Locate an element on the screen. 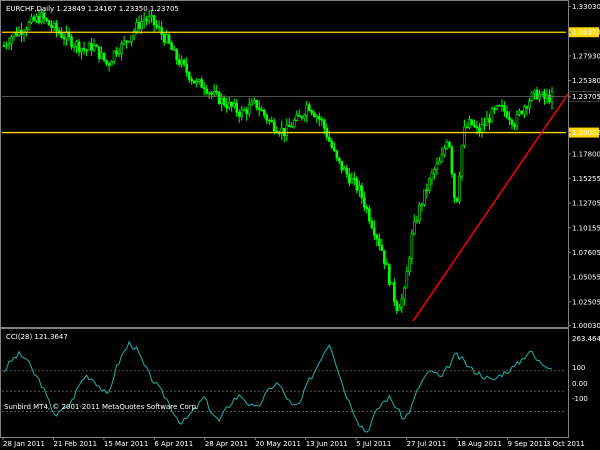 This screenshot has width=600, height=450. x-tick-label: 27 Jul 2011 is located at coordinates (427, 444).